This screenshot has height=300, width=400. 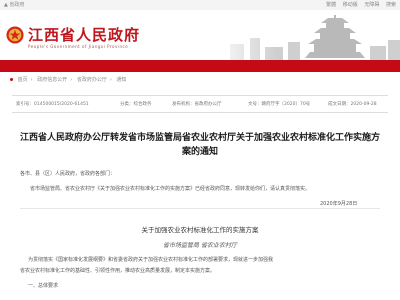 What do you see at coordinates (118, 271) in the screenshot?
I see `attachment-body-line2: 省农业农村标准化工作的基础性、引领性作用，推动农业高质量发展，制定本实施方案。` at bounding box center [118, 271].